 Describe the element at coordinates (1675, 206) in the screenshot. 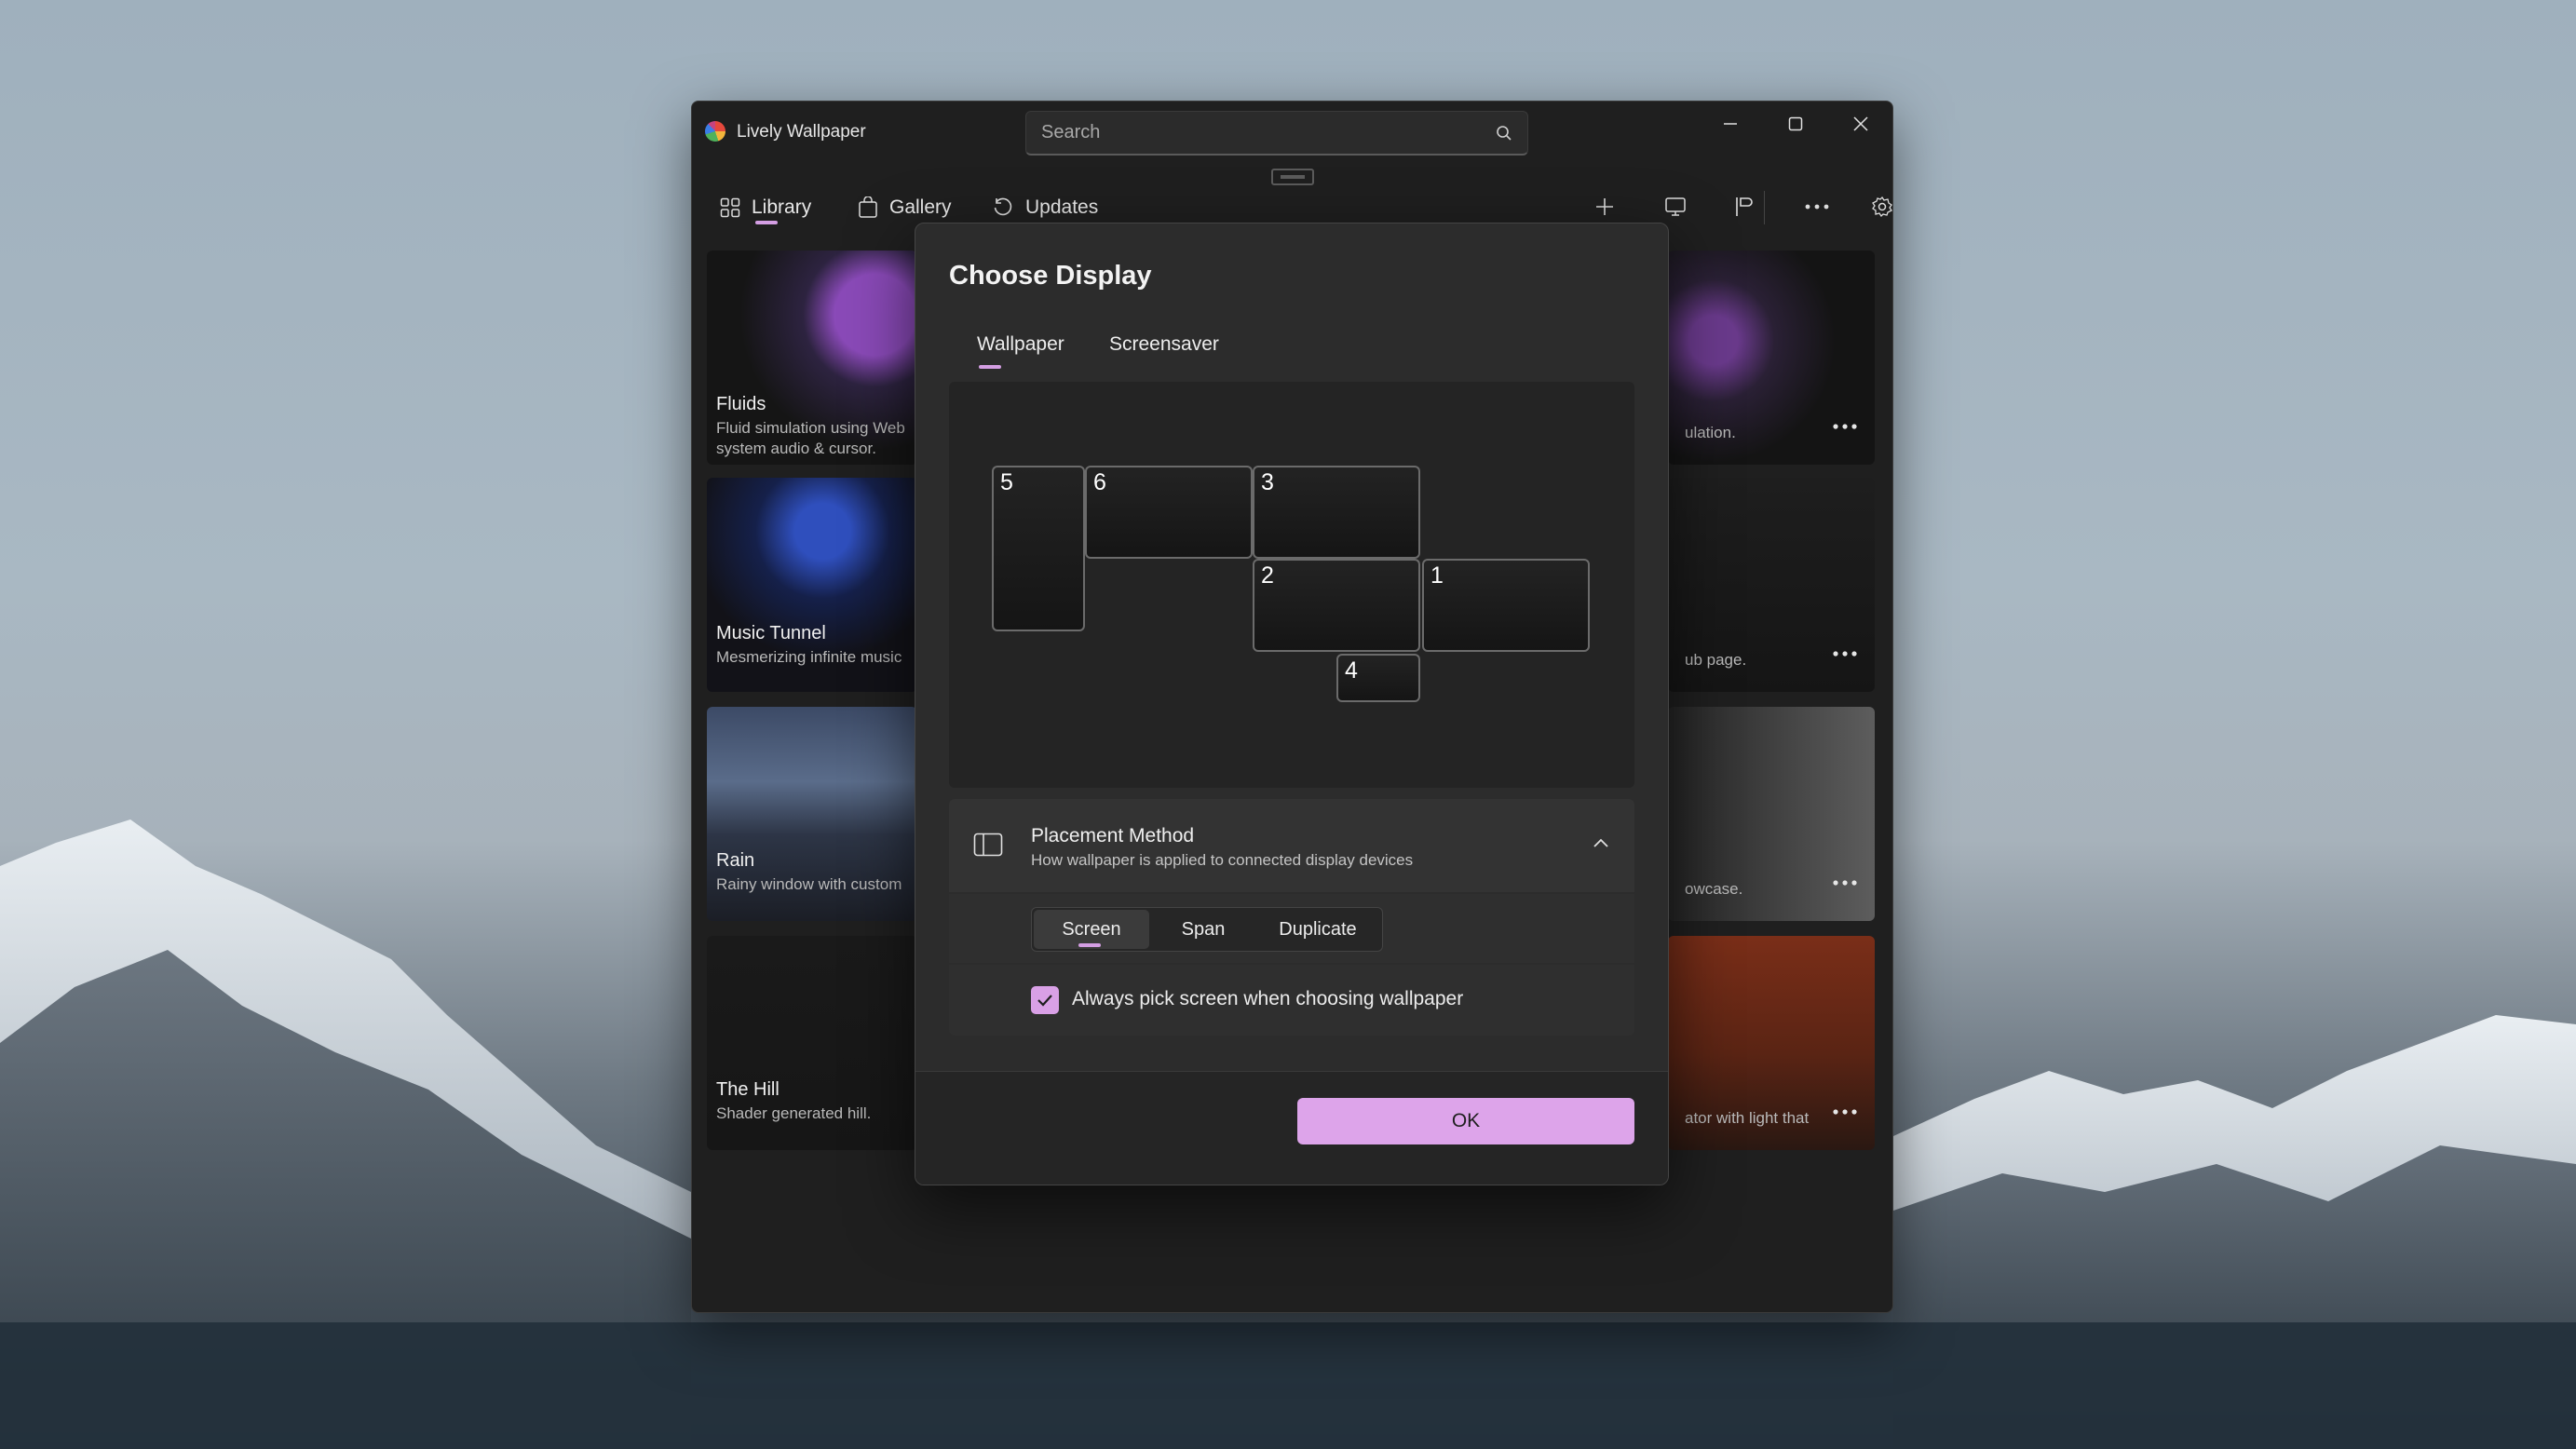

I see `monitor-icon` at that location.